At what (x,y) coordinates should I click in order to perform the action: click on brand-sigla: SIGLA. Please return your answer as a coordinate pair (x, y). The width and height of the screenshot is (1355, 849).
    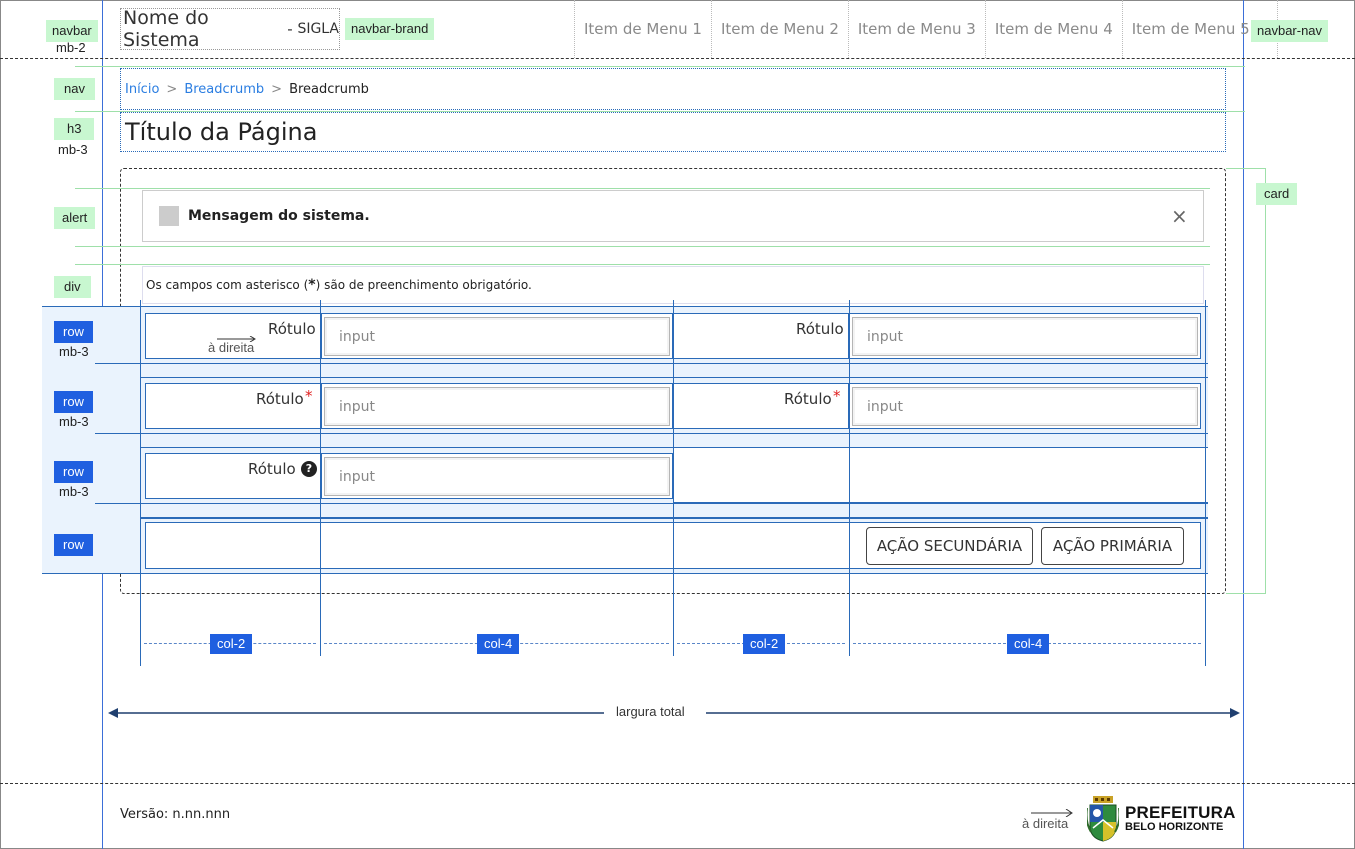
    Looking at the image, I should click on (318, 29).